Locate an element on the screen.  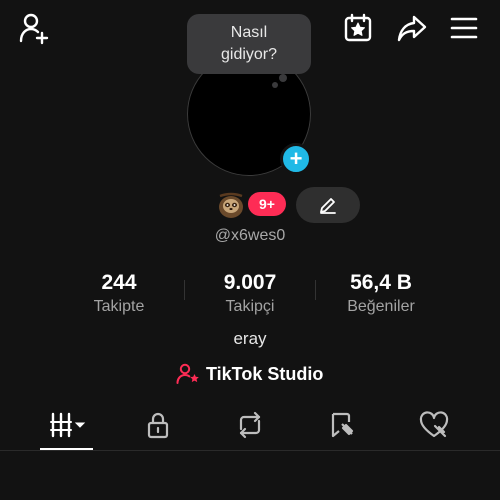
notification-count: 9+ is located at coordinates (267, 204).